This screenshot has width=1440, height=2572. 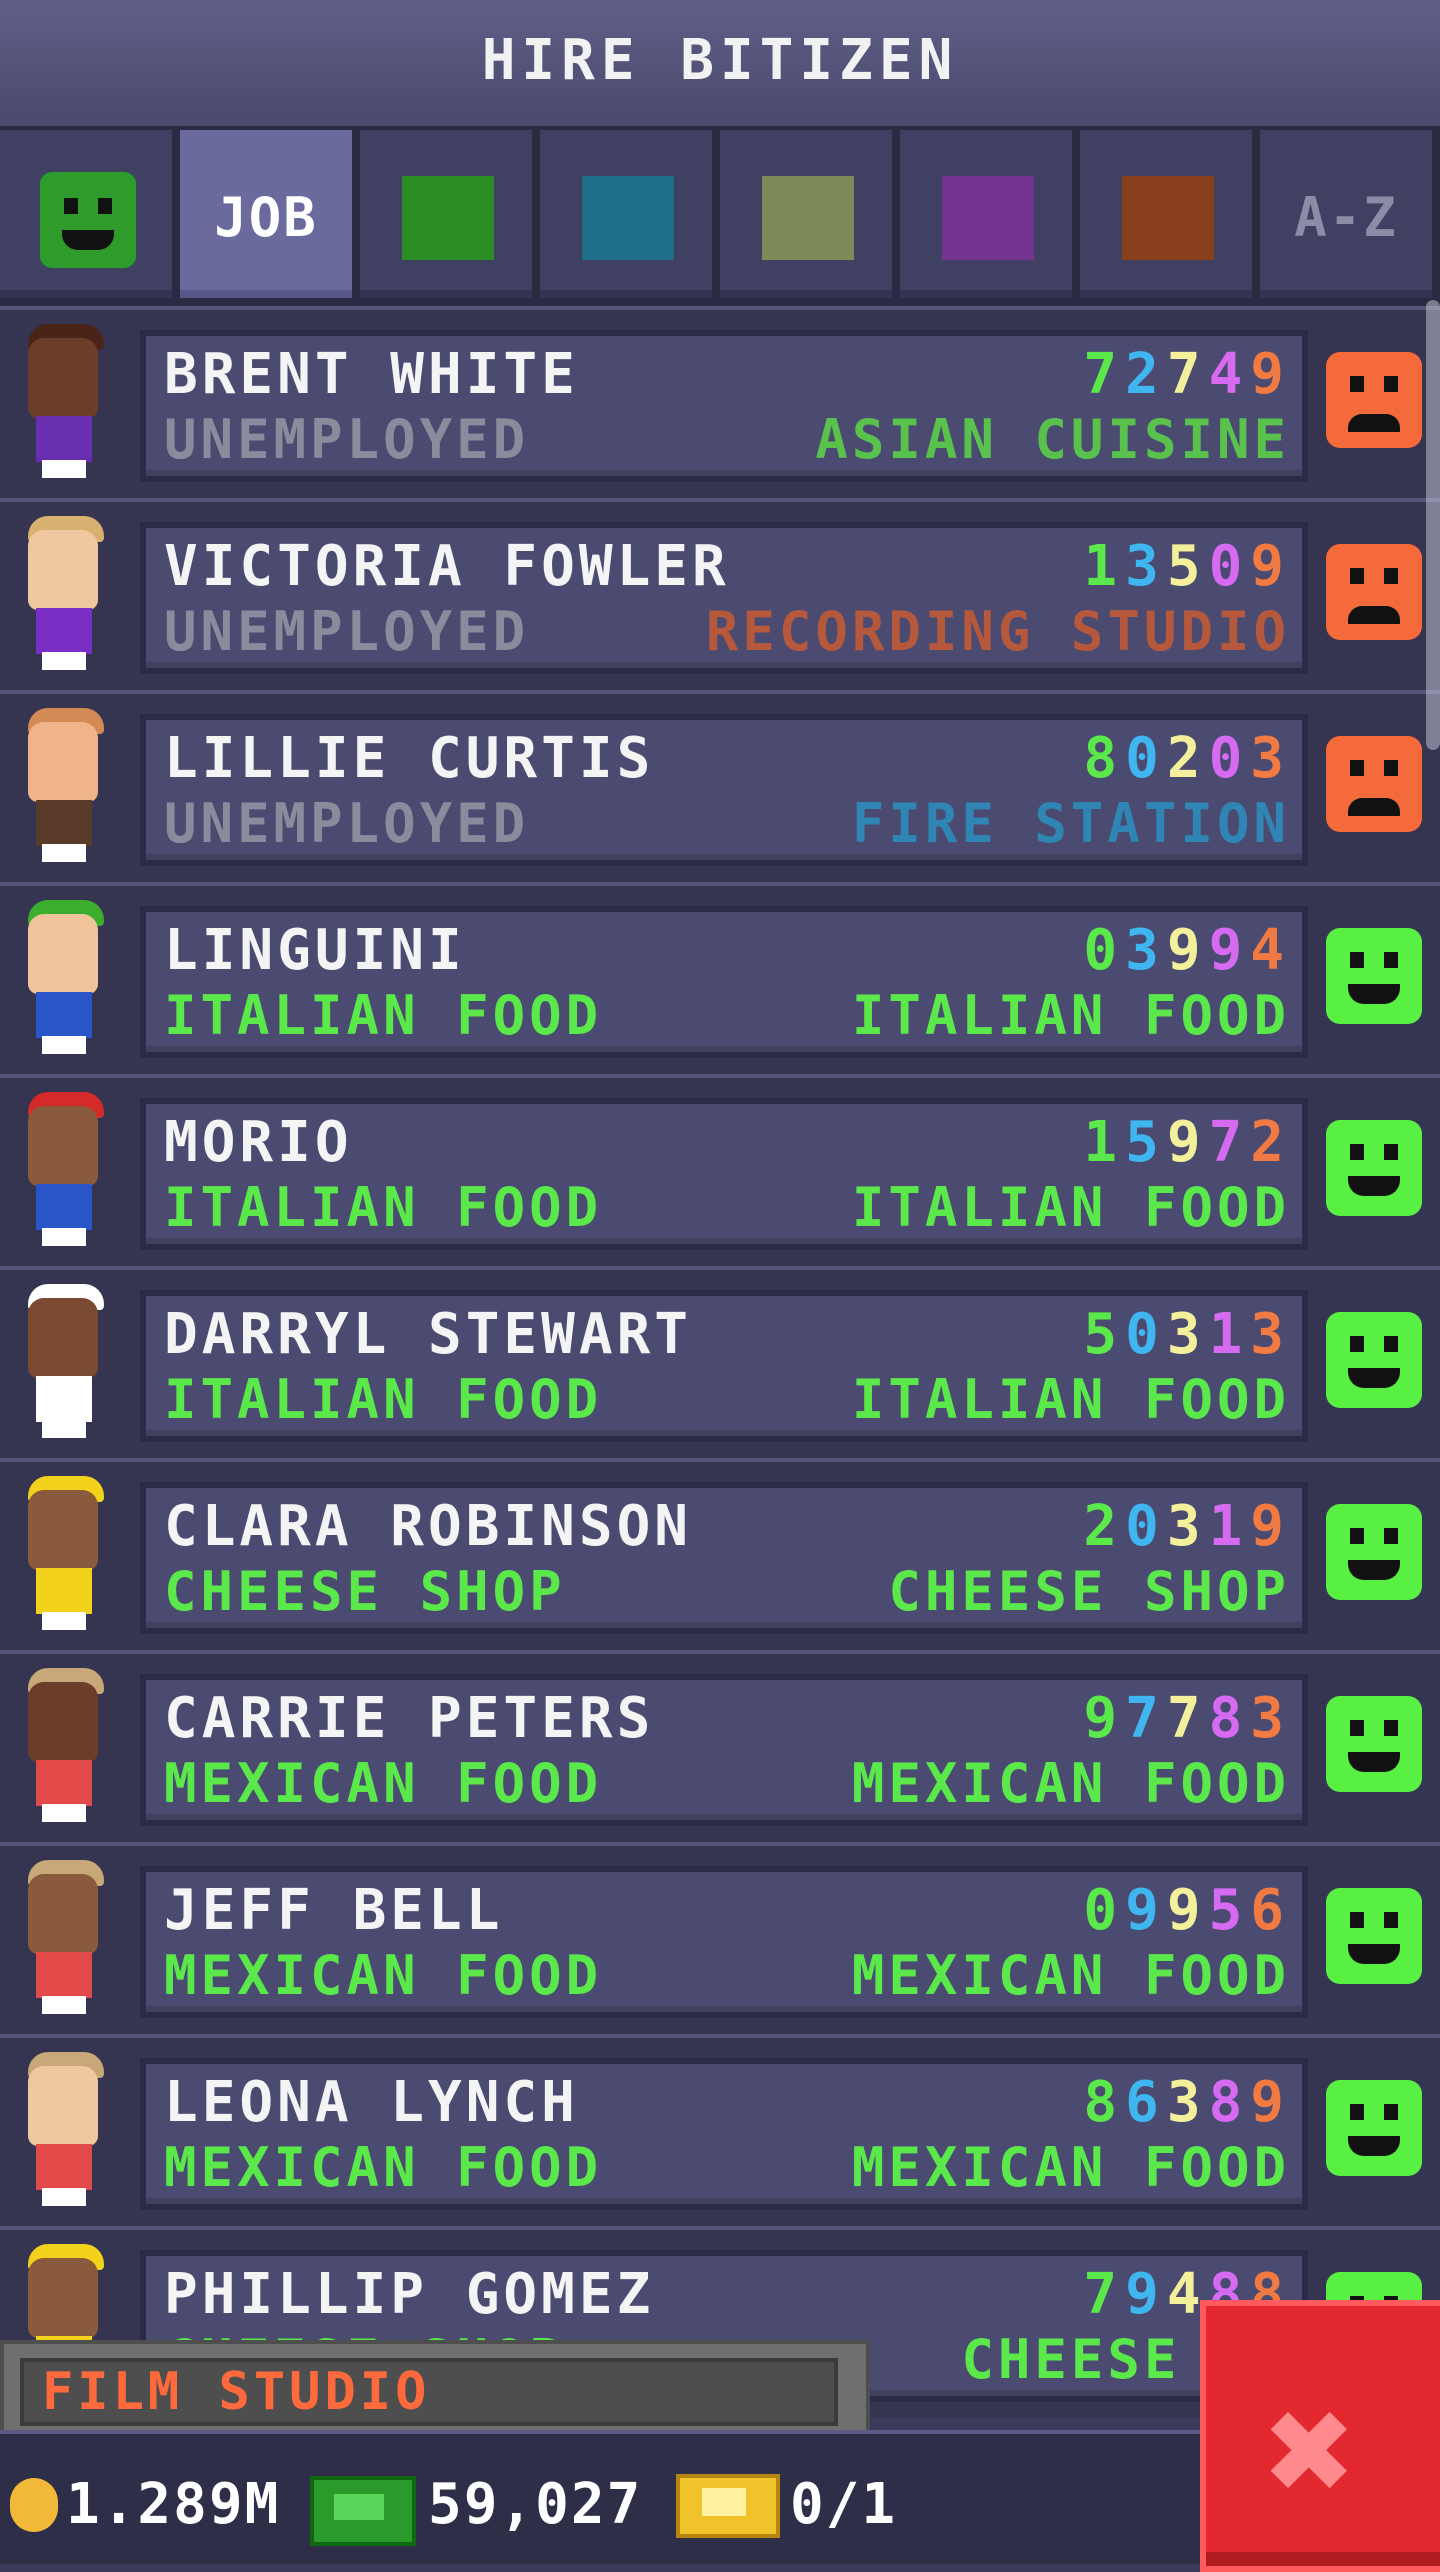 I want to click on dream-job: CHEESE SHOP, so click(x=1089, y=1591).